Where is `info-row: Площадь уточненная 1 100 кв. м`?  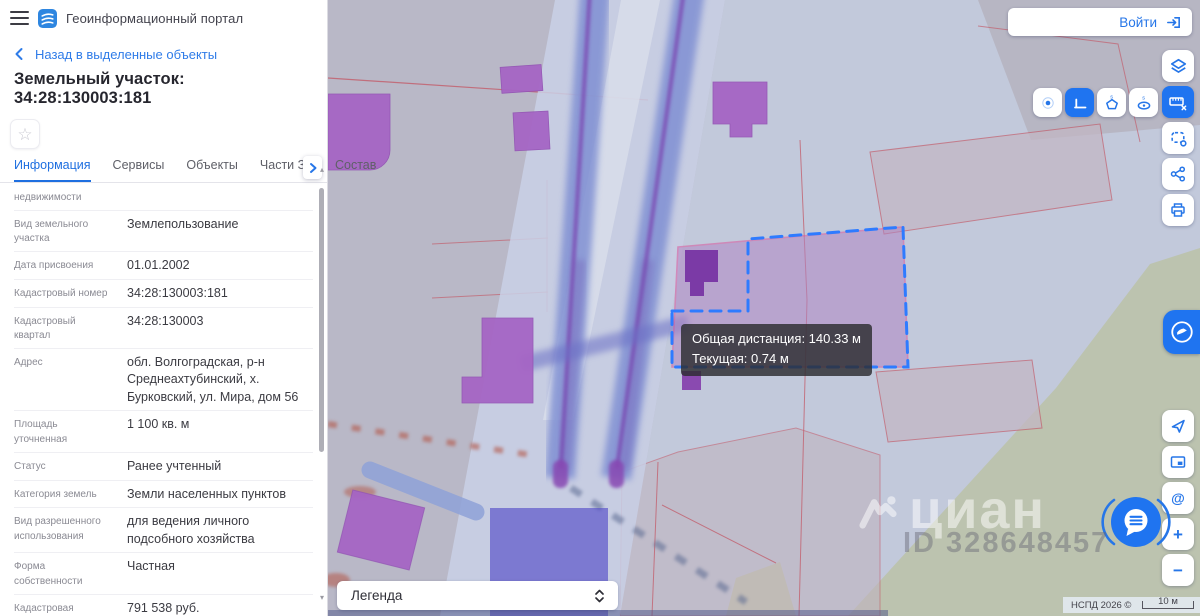
info-row: Площадь уточненная 1 100 кв. м is located at coordinates (163, 432).